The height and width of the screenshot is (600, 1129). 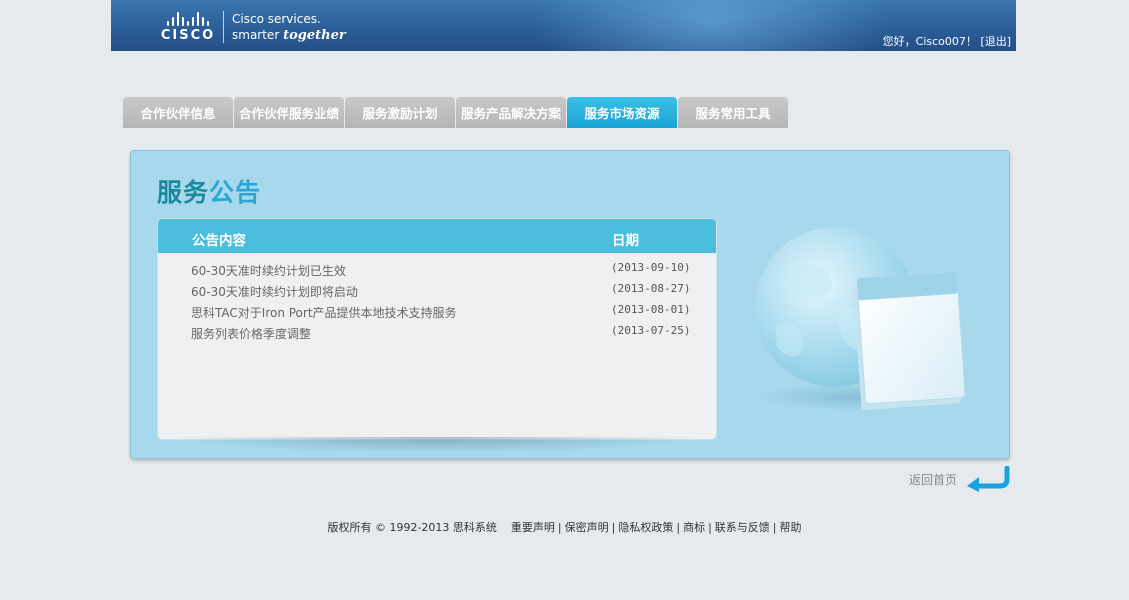 What do you see at coordinates (188, 18) in the screenshot?
I see `cisco-bars-icon` at bounding box center [188, 18].